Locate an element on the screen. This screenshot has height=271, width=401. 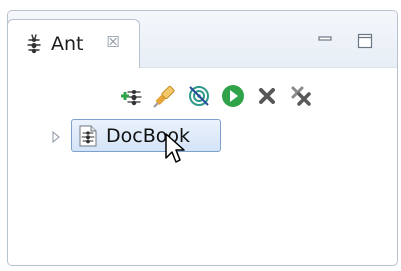
ant-icon is located at coordinates (34, 44).